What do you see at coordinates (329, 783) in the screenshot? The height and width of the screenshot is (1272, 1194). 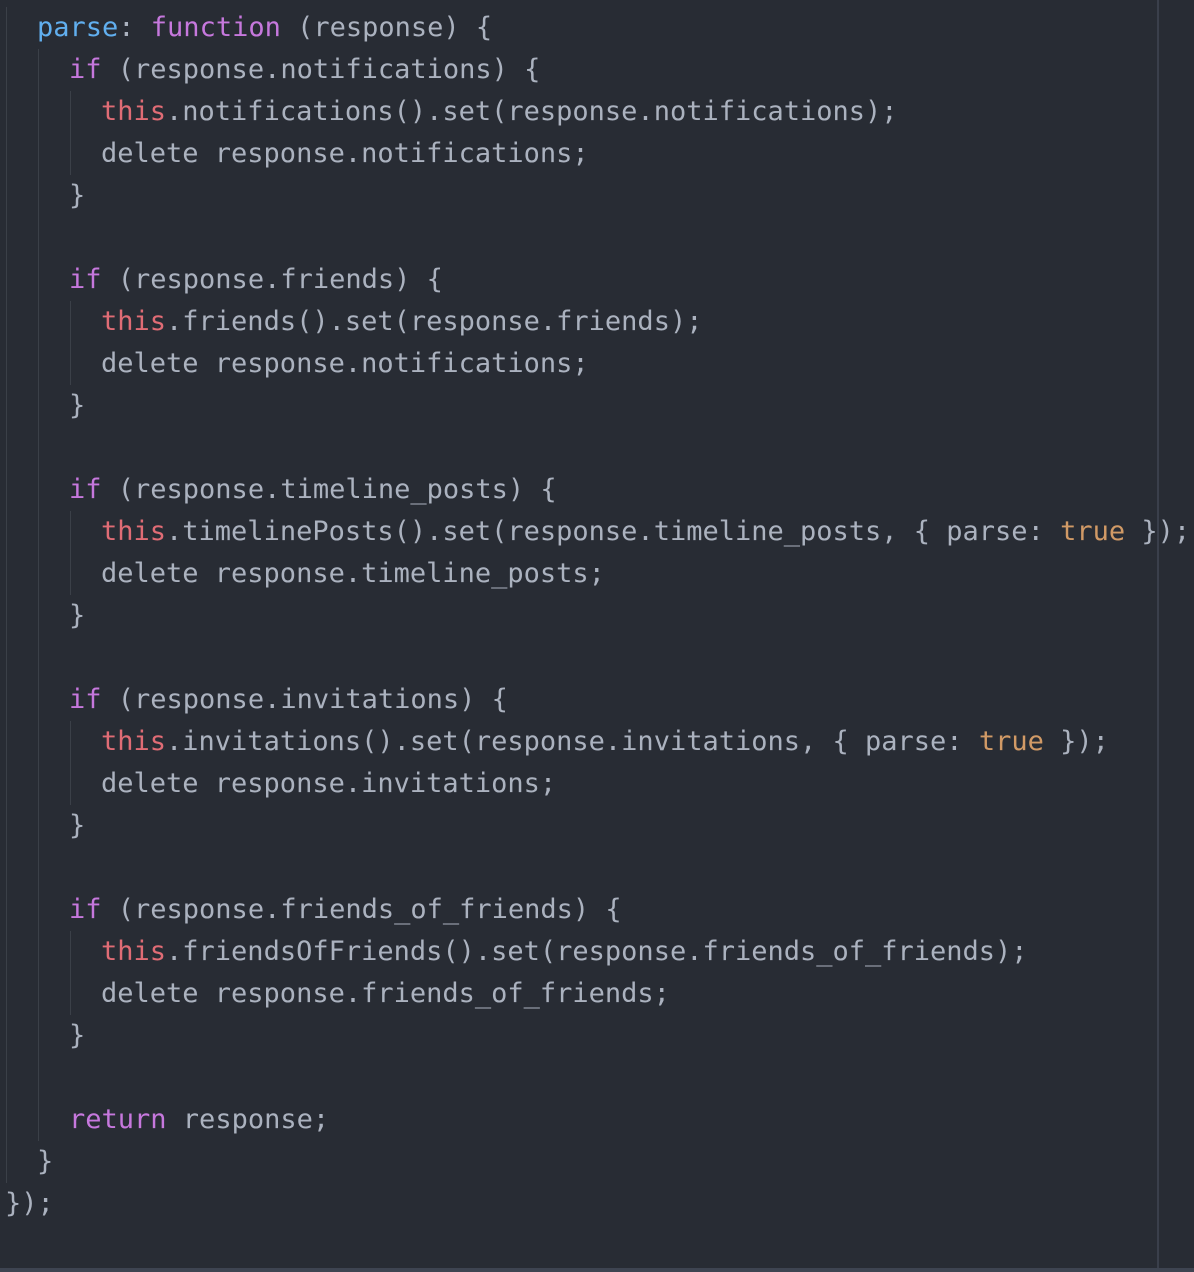 I see `code-token-plain: delete response.invitations;` at bounding box center [329, 783].